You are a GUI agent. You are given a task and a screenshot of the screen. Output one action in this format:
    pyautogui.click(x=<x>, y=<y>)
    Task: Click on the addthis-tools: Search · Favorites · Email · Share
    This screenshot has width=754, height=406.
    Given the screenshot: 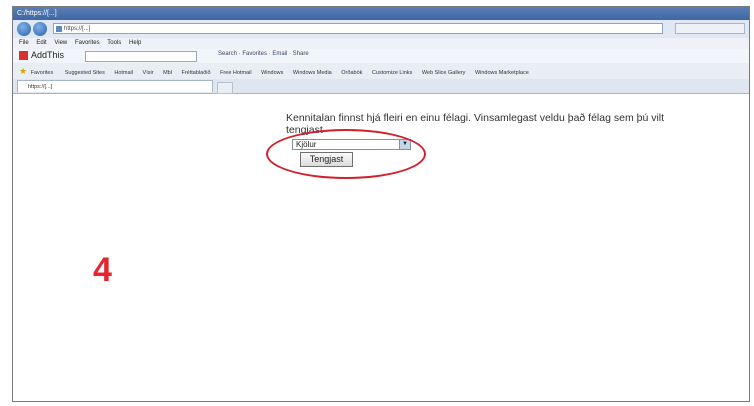 What is the action you would take?
    pyautogui.click(x=263, y=54)
    